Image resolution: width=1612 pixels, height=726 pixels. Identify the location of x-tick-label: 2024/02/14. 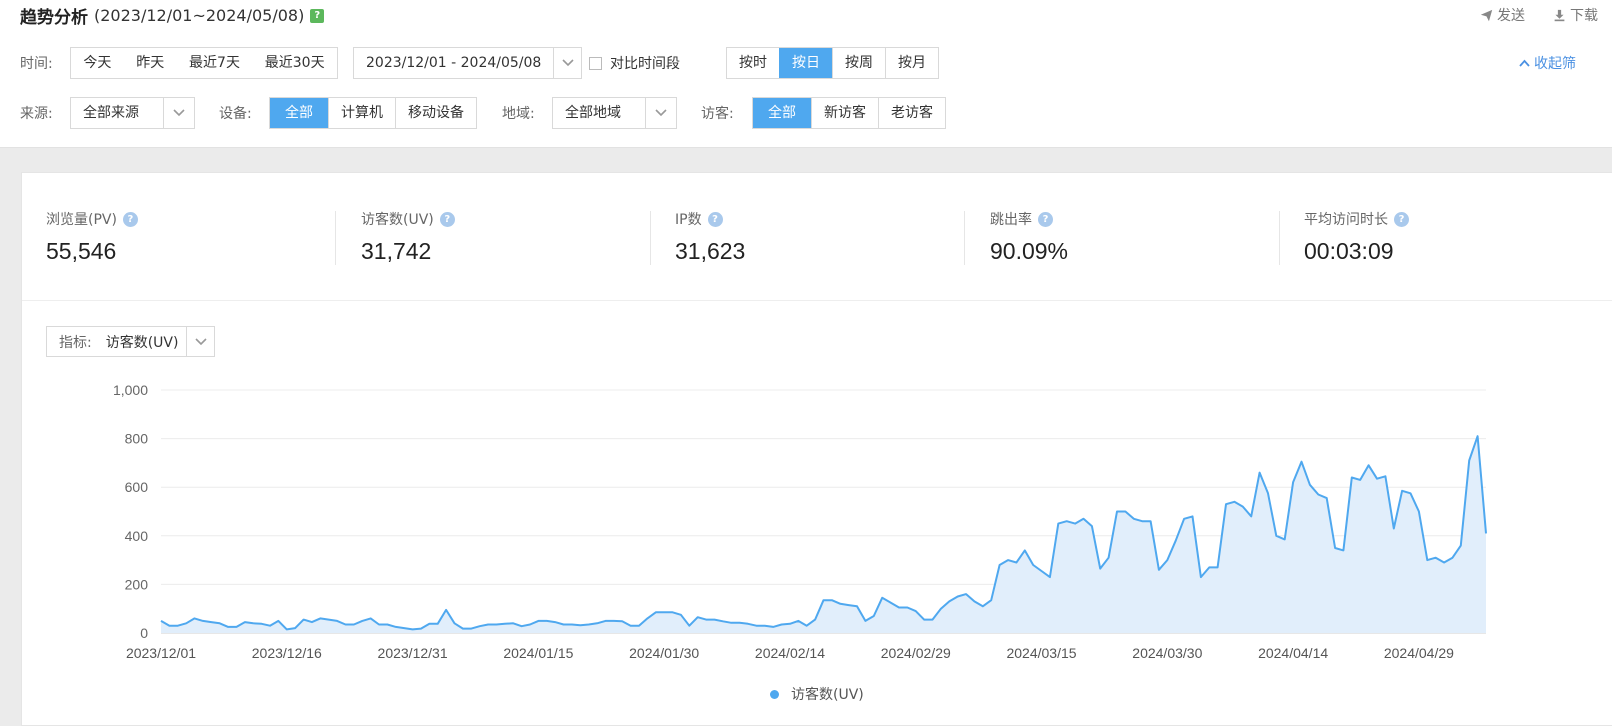
(790, 653).